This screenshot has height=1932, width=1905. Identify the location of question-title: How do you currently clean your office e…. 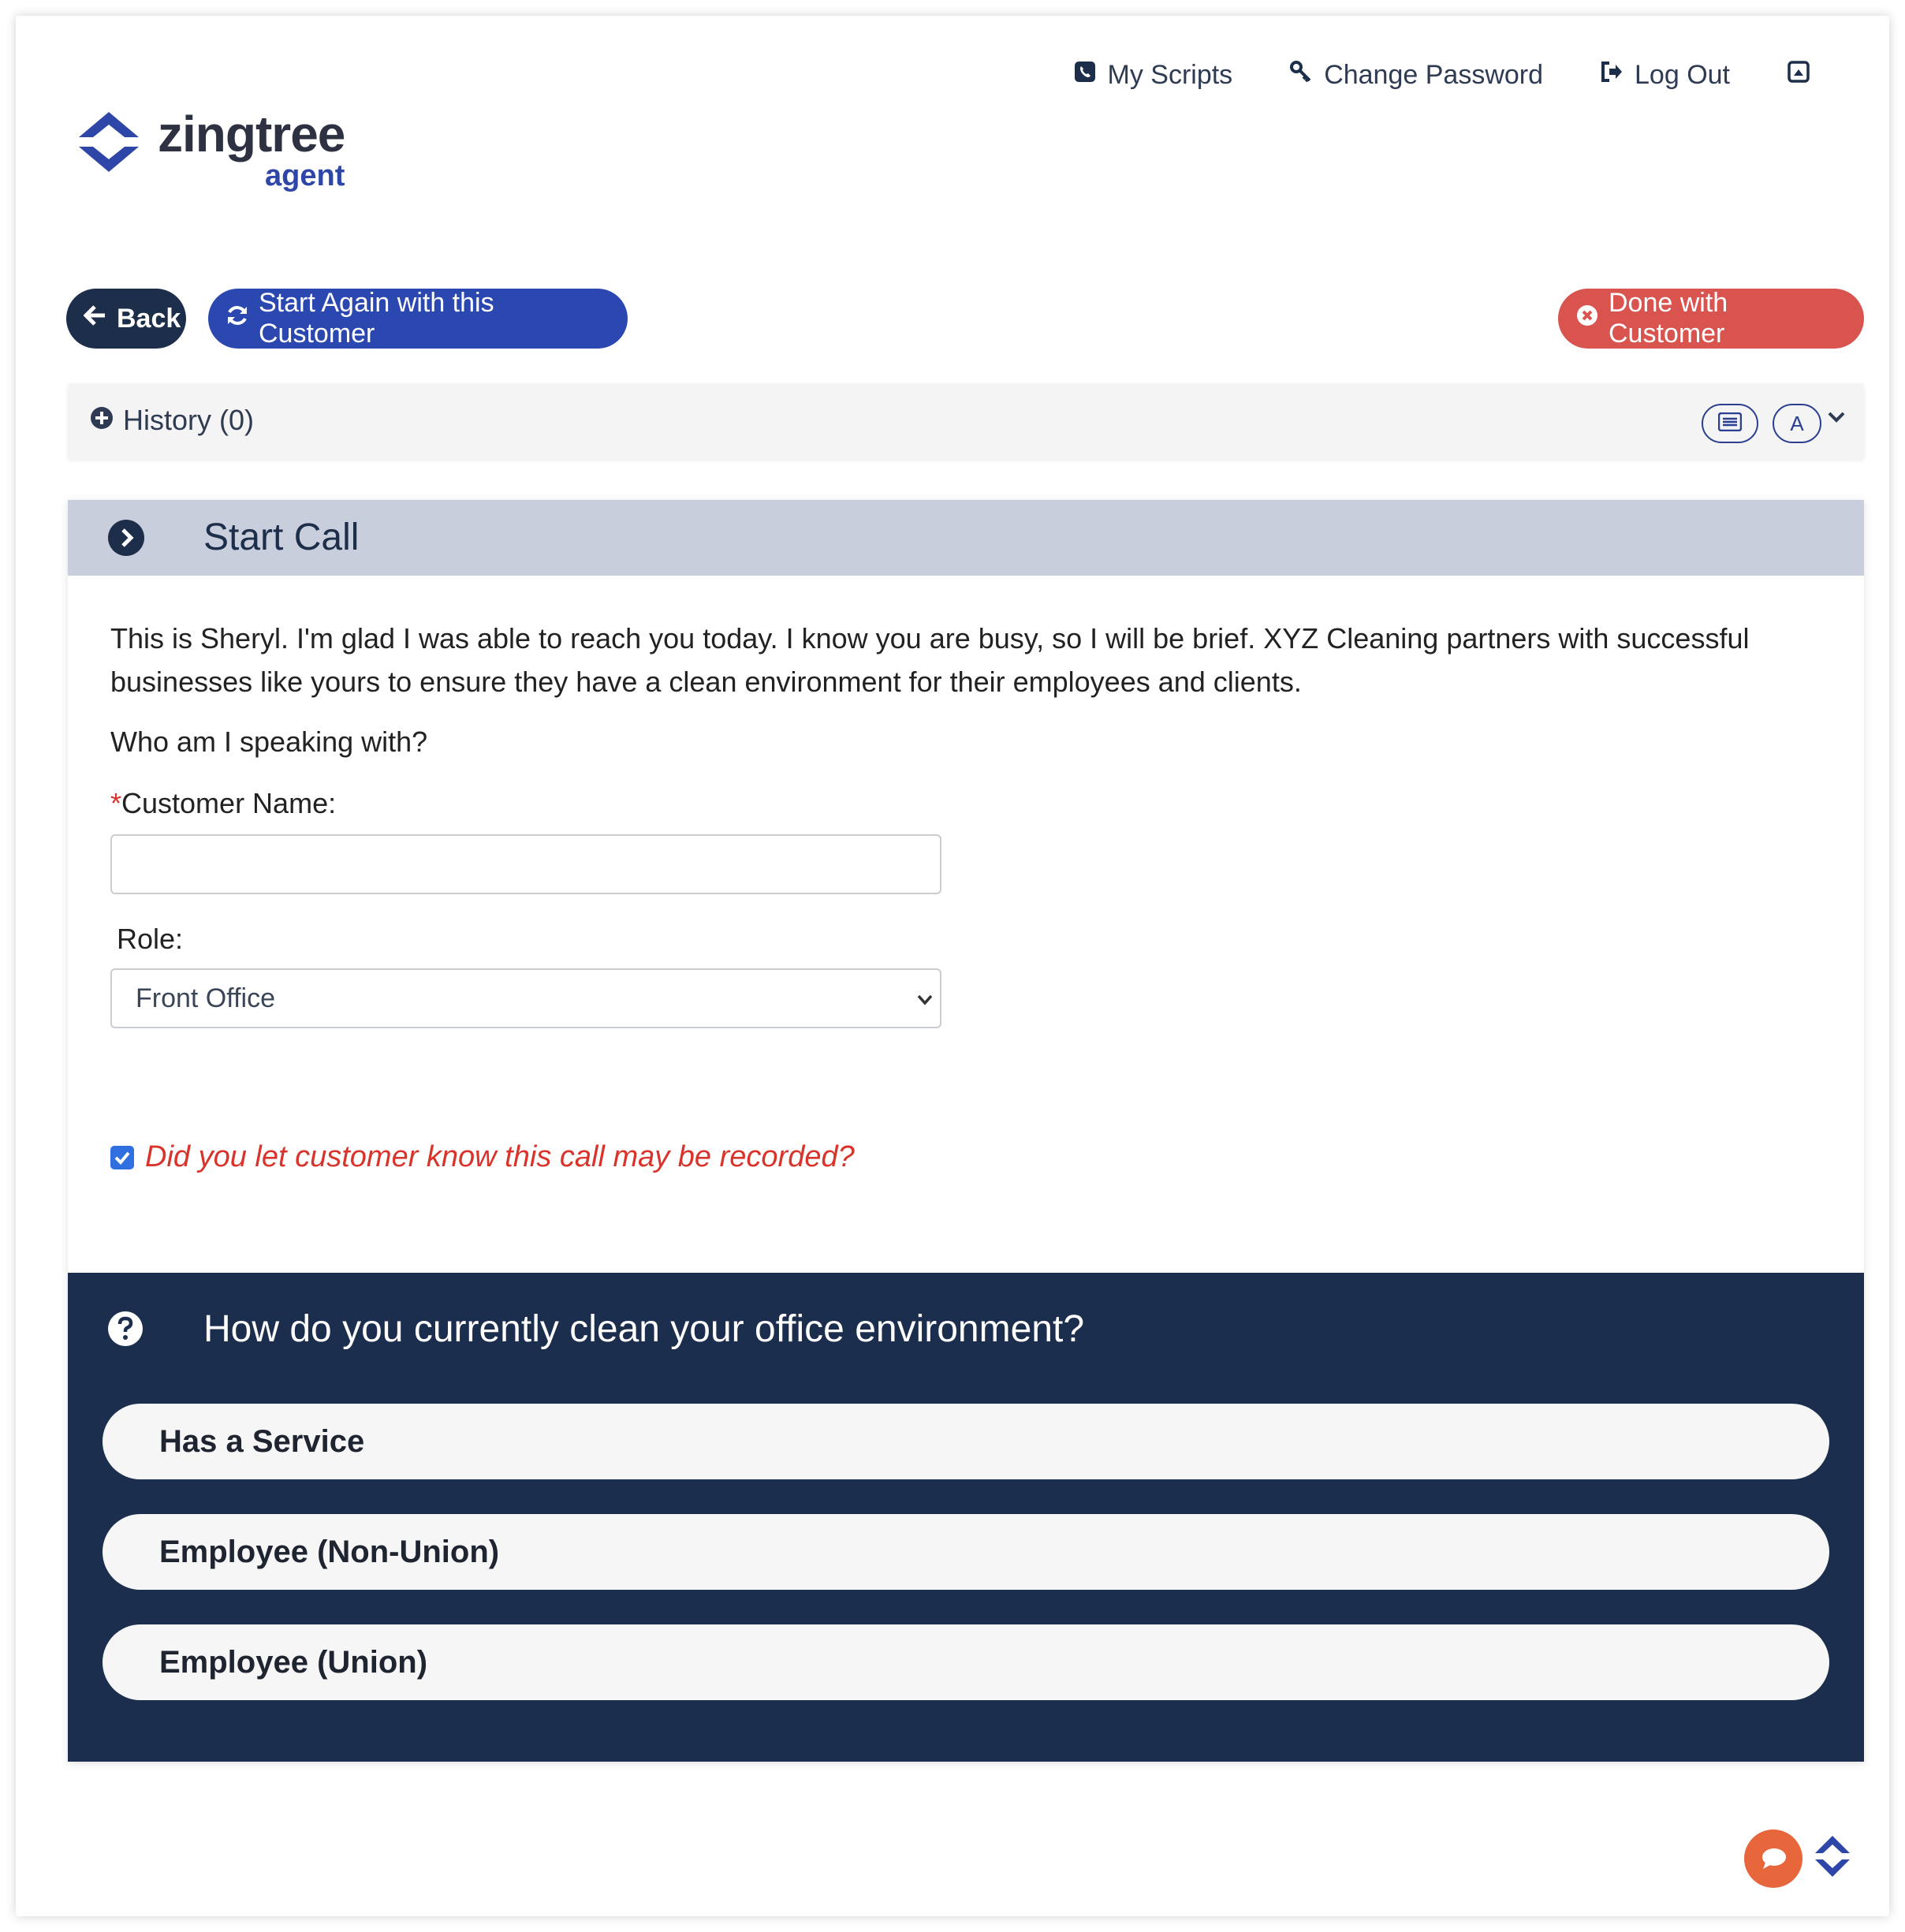
(644, 1329).